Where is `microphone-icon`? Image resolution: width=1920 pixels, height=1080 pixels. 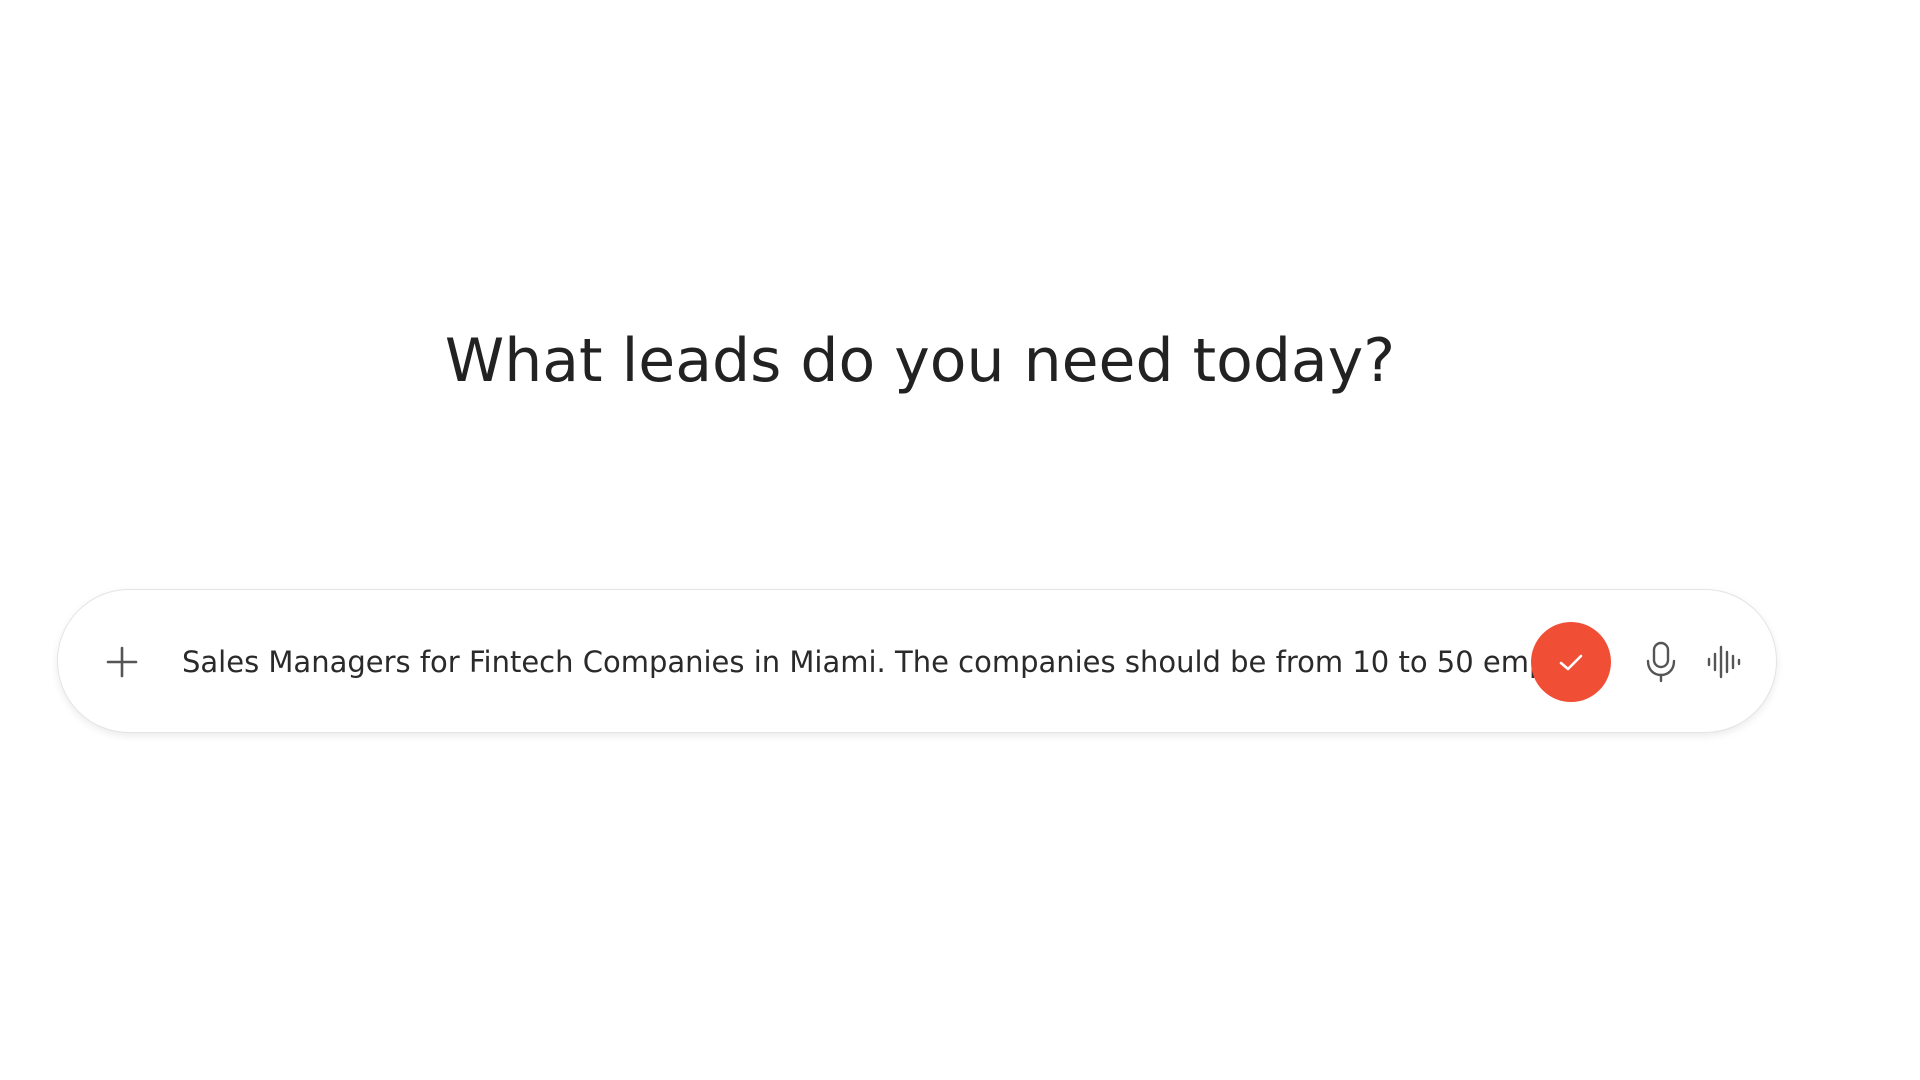
microphone-icon is located at coordinates (1661, 662).